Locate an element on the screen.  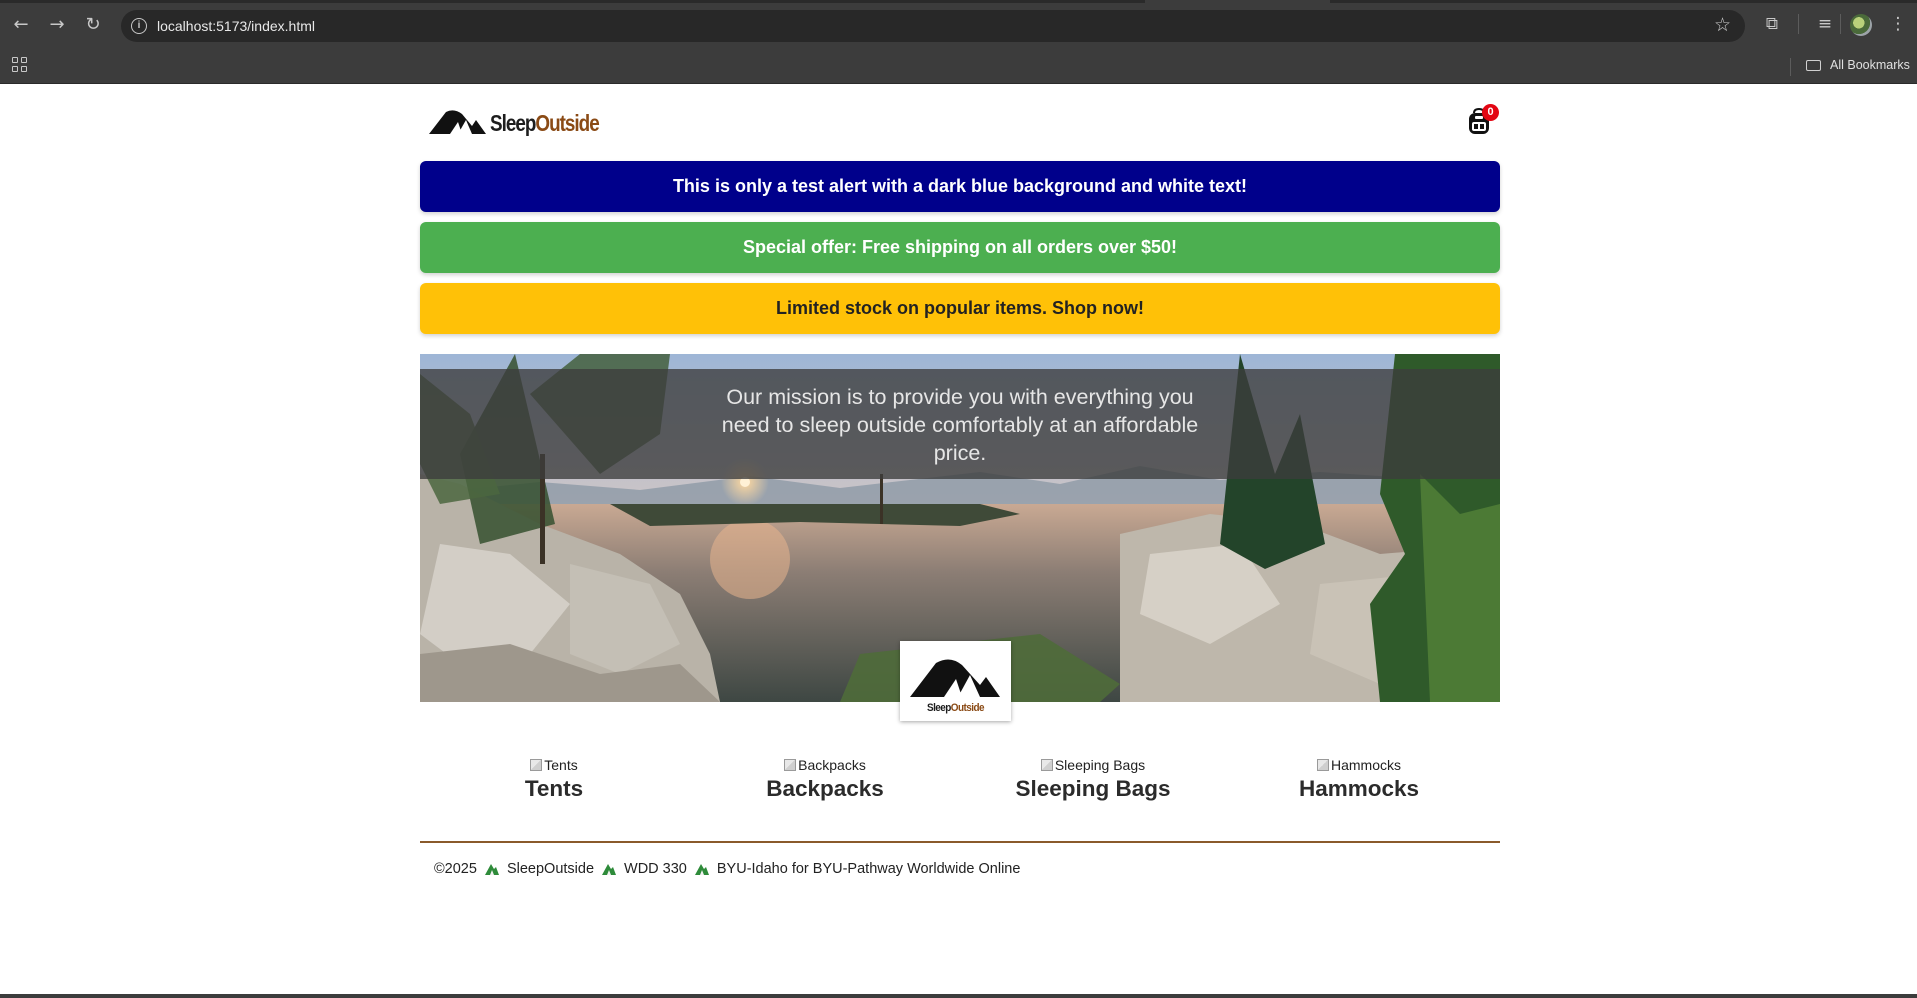
reload-icon: ↻ is located at coordinates (93, 25).